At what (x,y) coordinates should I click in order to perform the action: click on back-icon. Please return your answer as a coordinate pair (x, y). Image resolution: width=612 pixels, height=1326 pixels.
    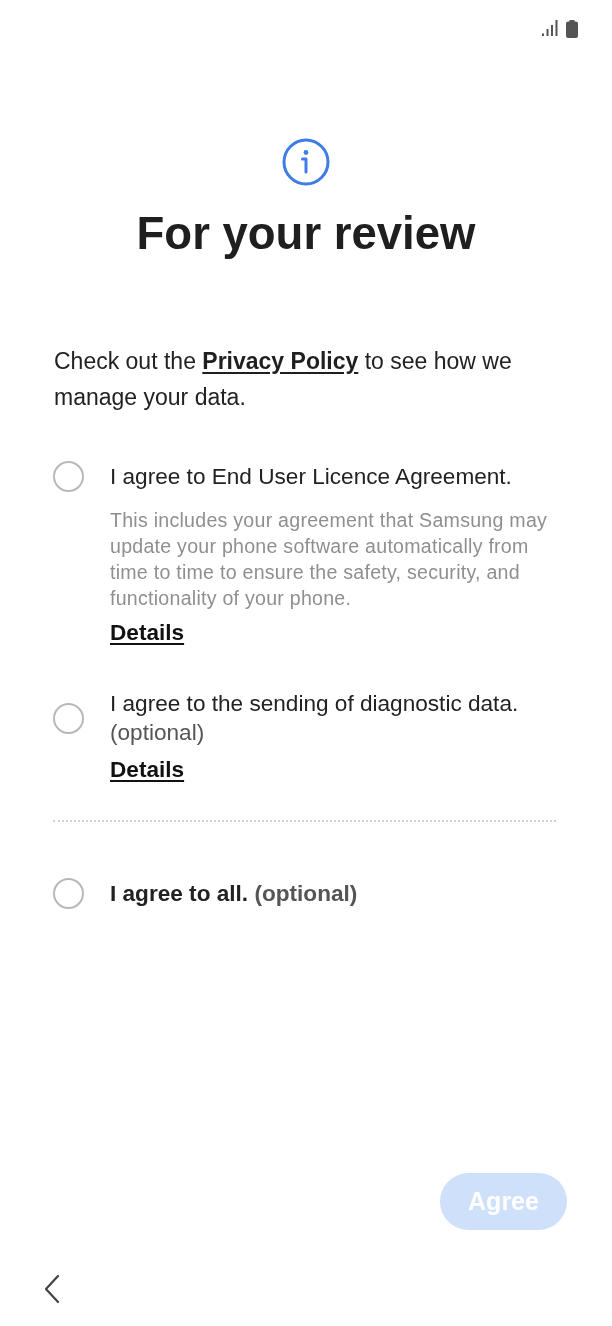
    Looking at the image, I should click on (52, 1289).